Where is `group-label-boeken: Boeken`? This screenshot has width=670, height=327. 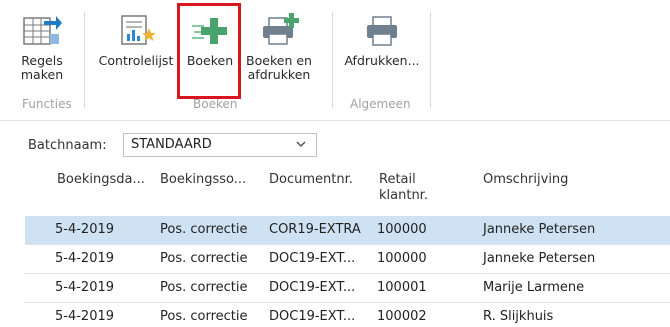
group-label-boeken: Boeken is located at coordinates (215, 104).